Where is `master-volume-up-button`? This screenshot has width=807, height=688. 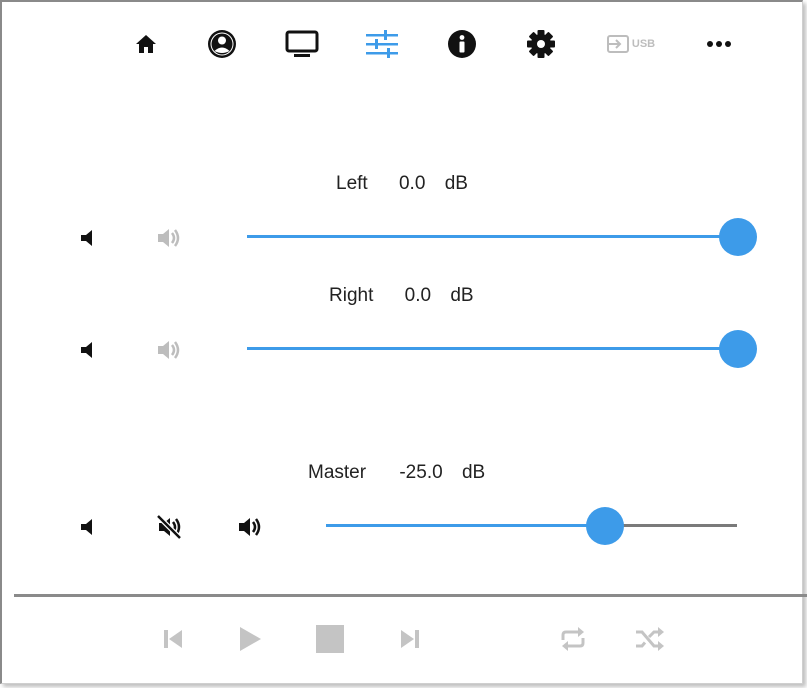
master-volume-up-button is located at coordinates (250, 527).